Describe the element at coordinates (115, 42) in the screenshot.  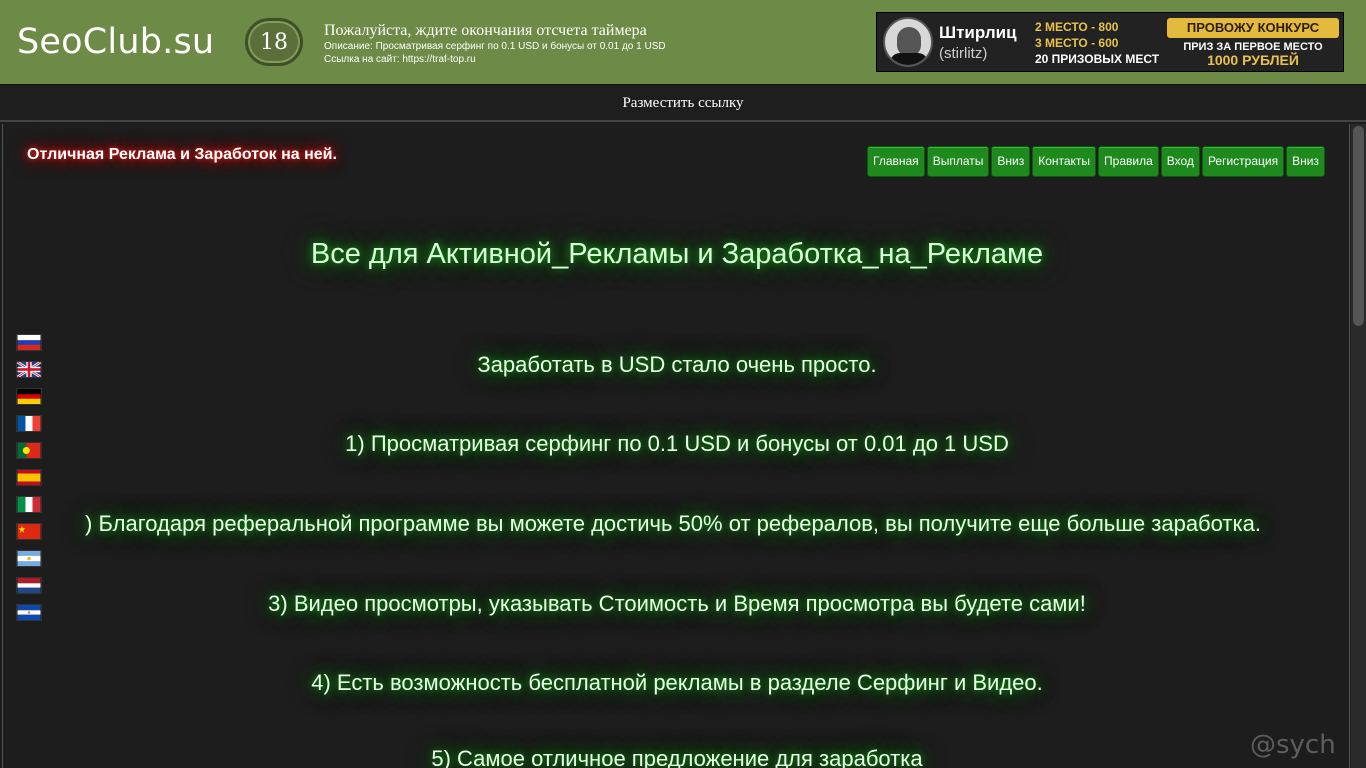
I see `site-logo: SeoClub.su` at that location.